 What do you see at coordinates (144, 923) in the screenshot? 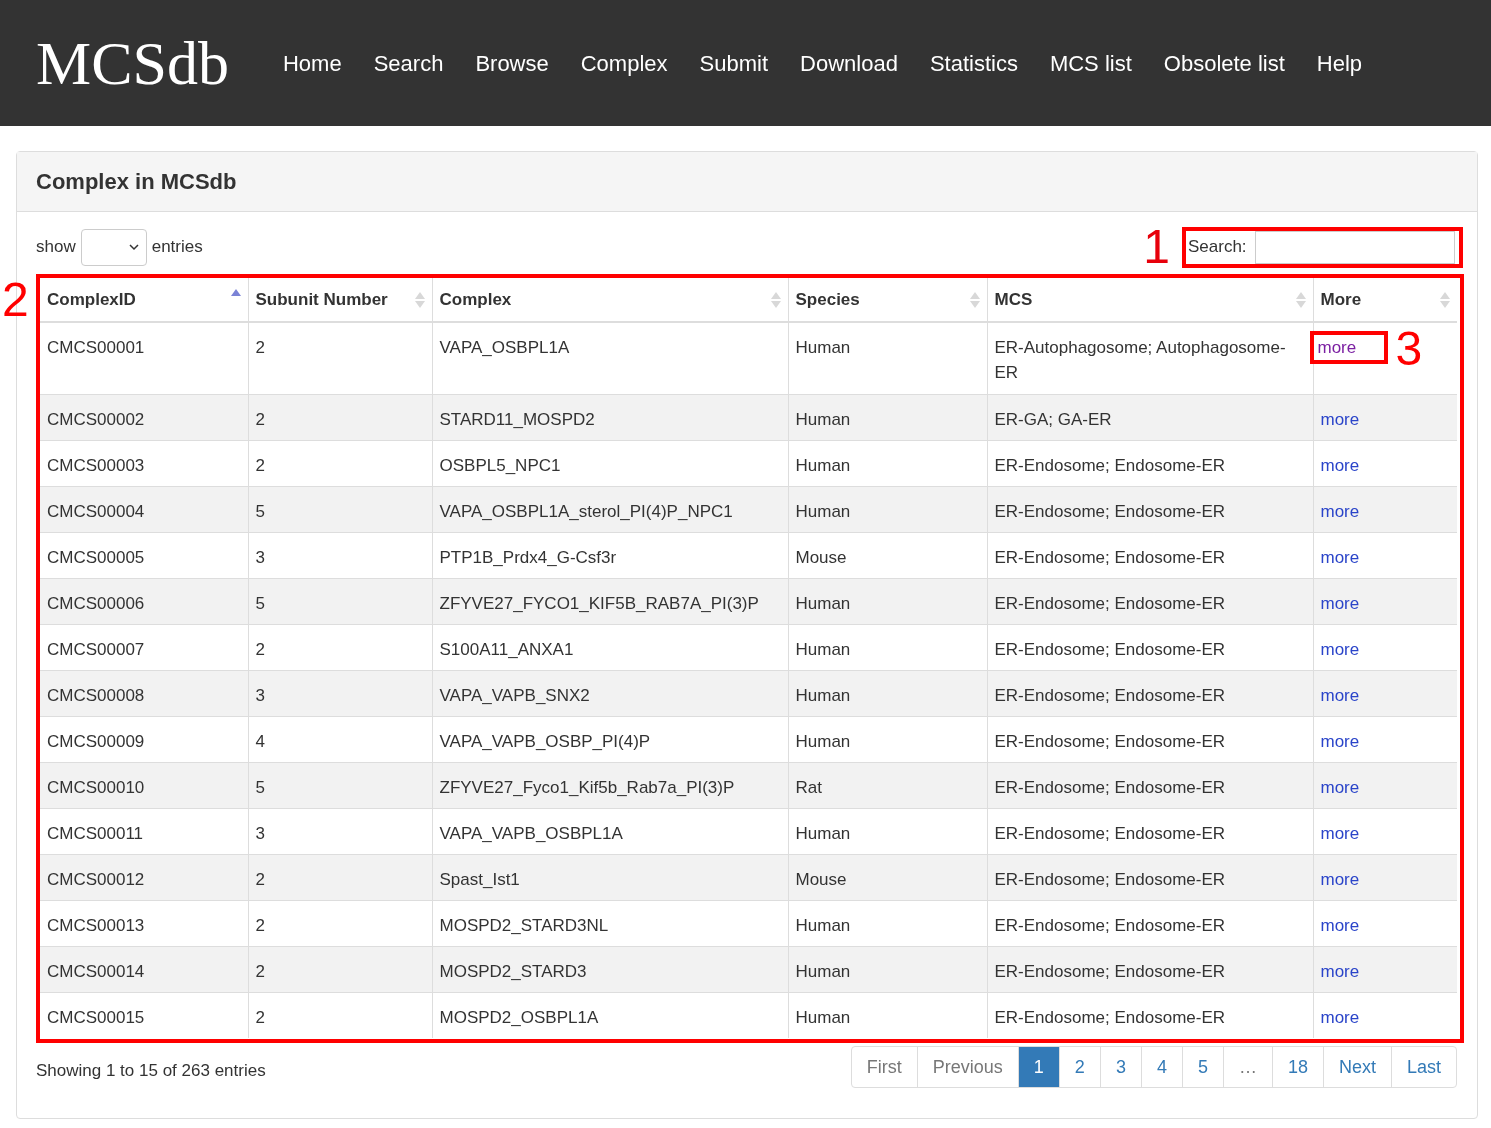
I see `table-cell: CMCS00013` at bounding box center [144, 923].